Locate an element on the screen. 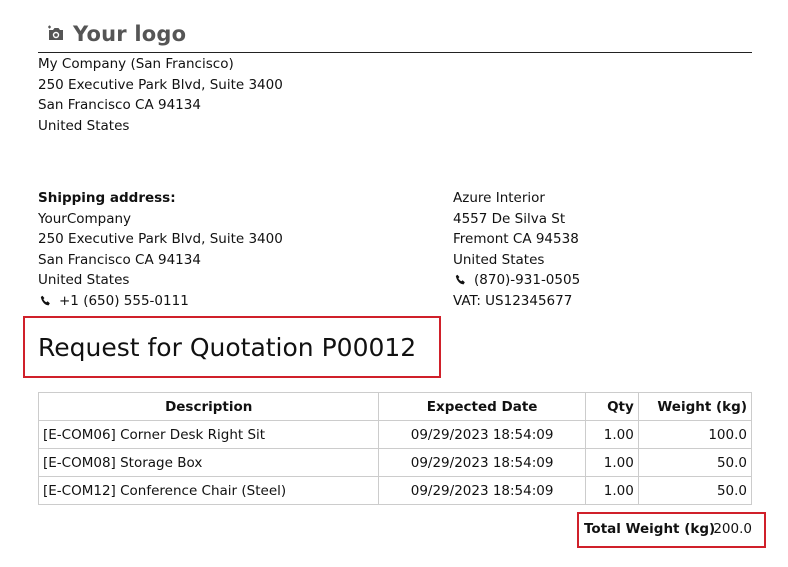  logo-text: Your logo is located at coordinates (130, 34).